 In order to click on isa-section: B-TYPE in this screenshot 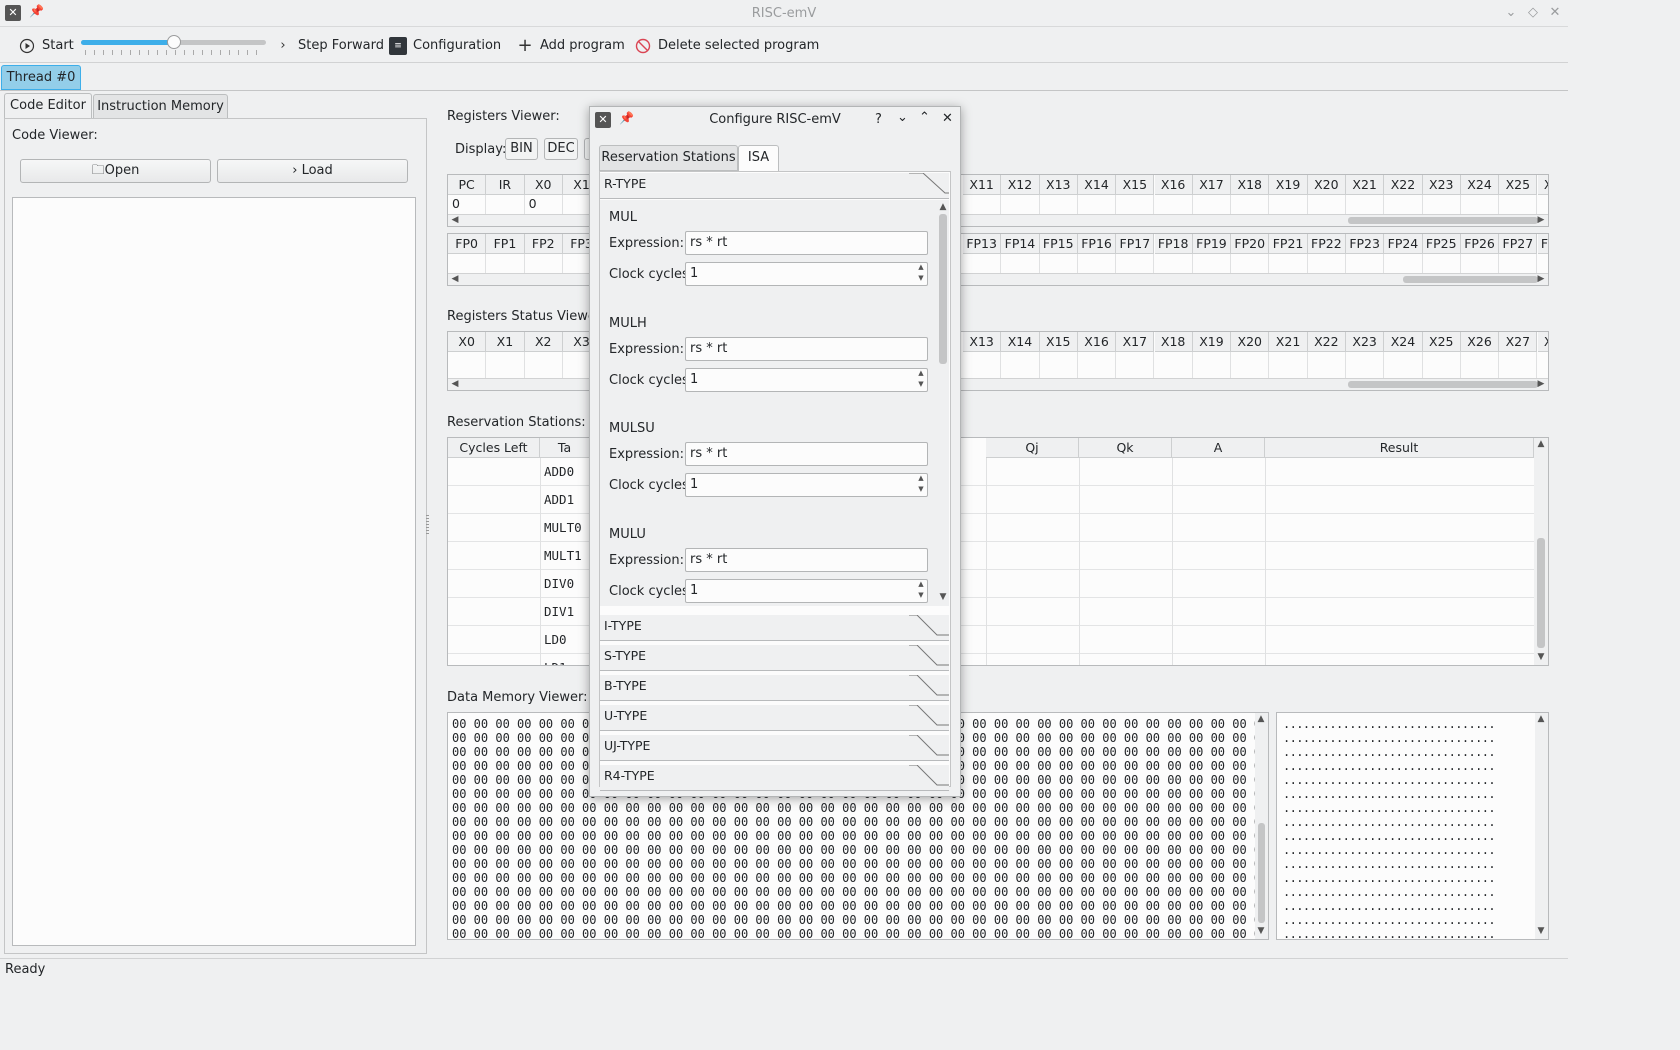, I will do `click(774, 688)`.